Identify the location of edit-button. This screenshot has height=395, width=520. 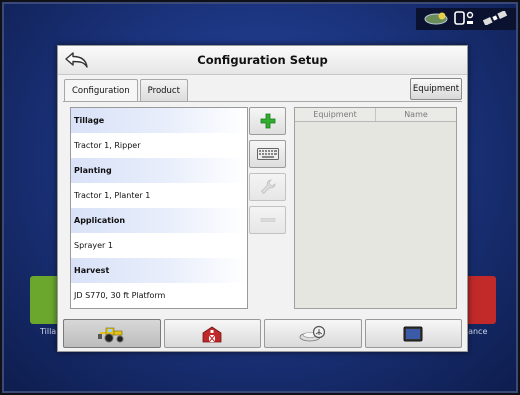
(267, 187).